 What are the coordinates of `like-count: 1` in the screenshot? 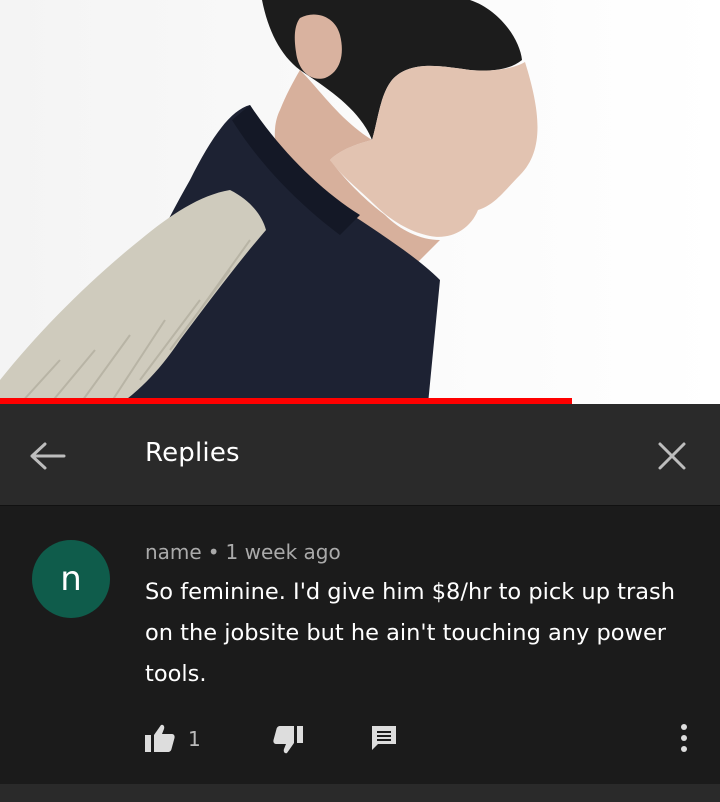 It's located at (194, 739).